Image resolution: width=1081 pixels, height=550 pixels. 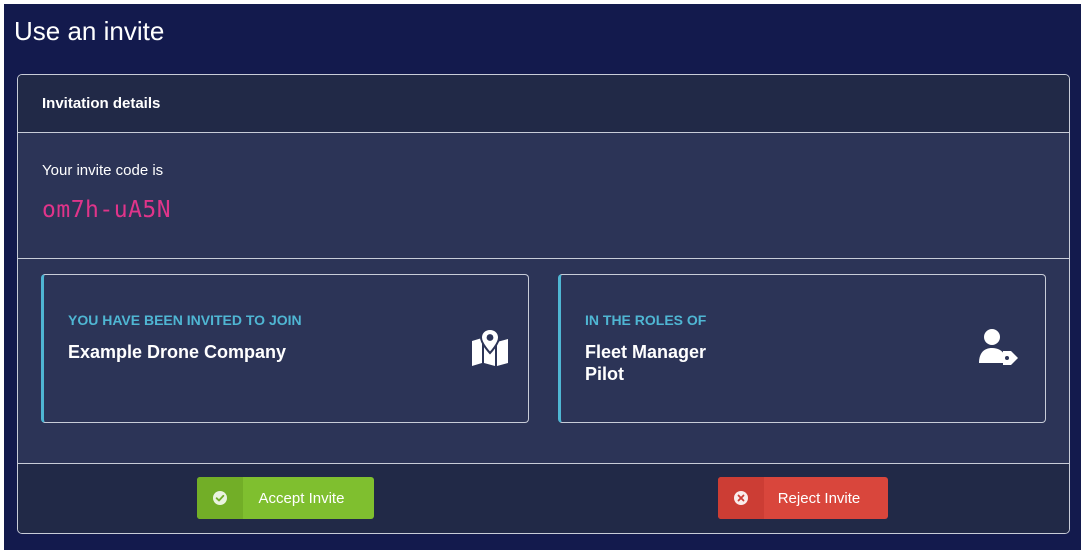 I want to click on role-item: Pilot, so click(x=604, y=374).